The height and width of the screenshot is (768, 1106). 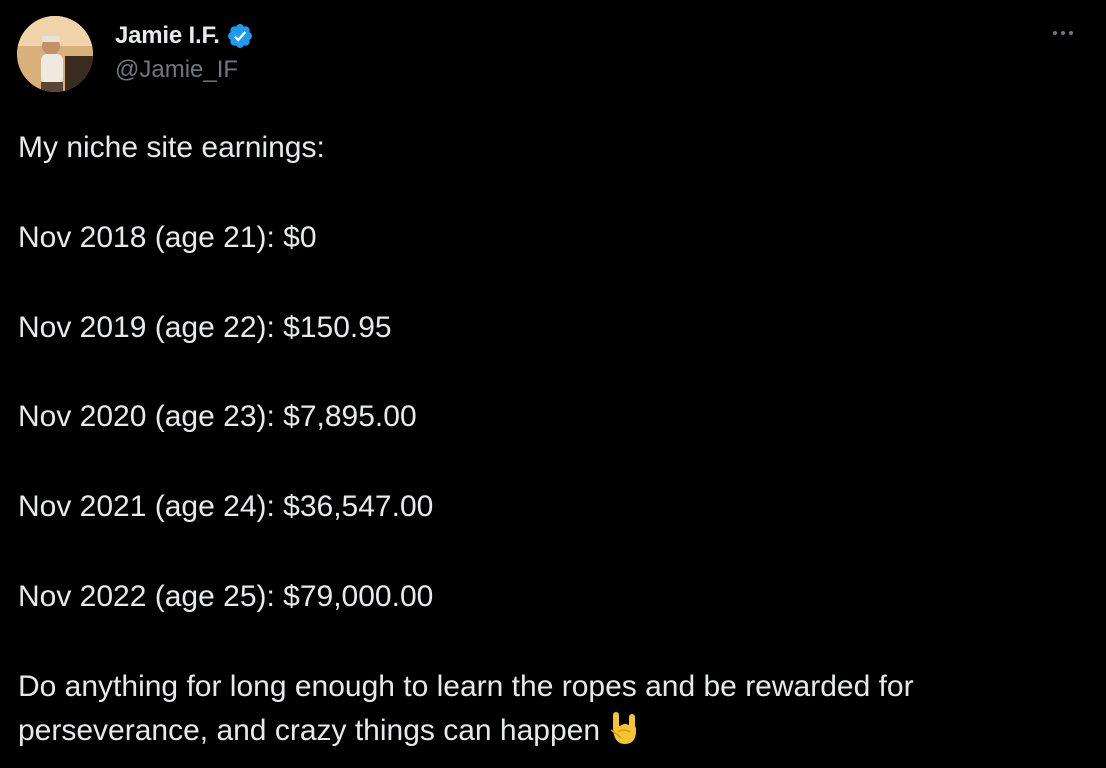 I want to click on tweet-text-line: Nov 2022 (age 25): $79,000.00, so click(x=226, y=596).